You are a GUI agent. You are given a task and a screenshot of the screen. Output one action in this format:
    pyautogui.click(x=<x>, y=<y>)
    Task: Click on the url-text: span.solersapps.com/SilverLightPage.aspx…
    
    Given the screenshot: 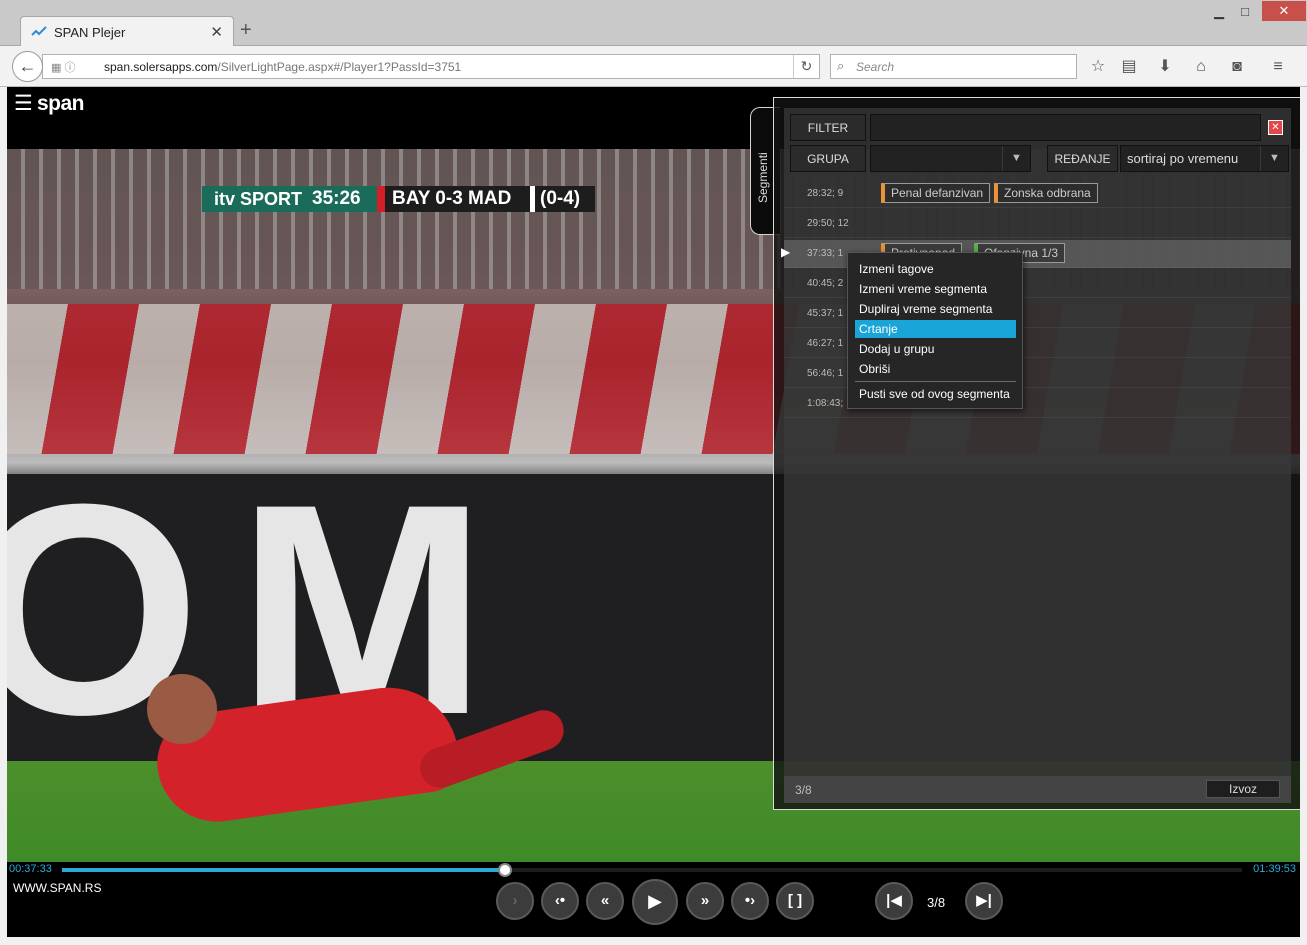 What is the action you would take?
    pyautogui.click(x=282, y=67)
    